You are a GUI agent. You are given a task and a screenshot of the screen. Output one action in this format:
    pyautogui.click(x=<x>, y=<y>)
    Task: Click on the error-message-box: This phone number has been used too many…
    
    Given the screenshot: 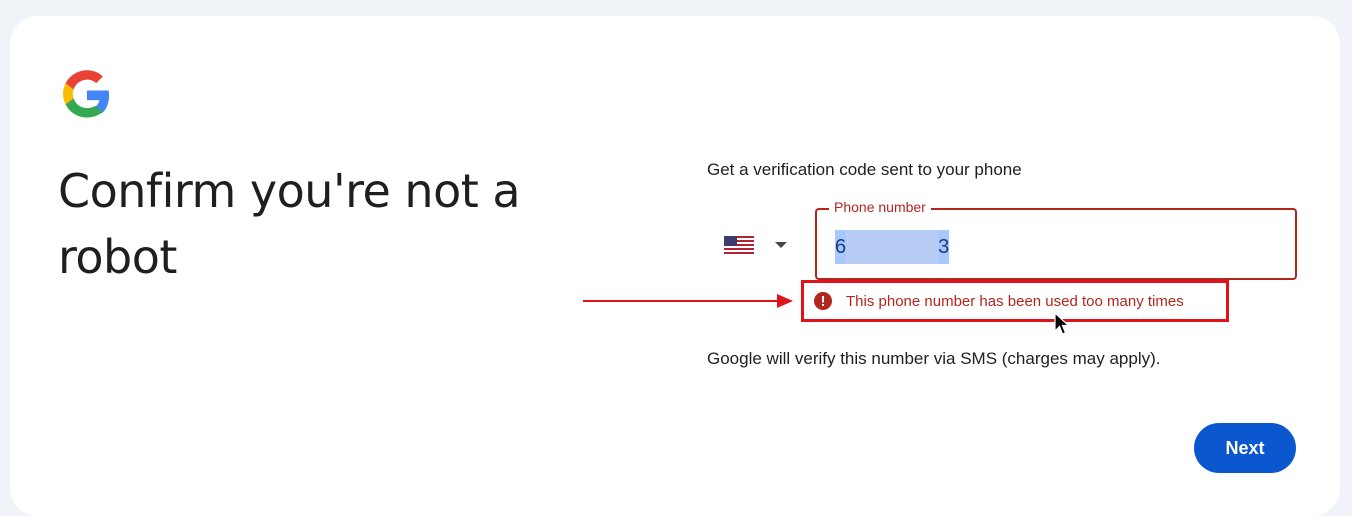 What is the action you would take?
    pyautogui.click(x=1015, y=301)
    